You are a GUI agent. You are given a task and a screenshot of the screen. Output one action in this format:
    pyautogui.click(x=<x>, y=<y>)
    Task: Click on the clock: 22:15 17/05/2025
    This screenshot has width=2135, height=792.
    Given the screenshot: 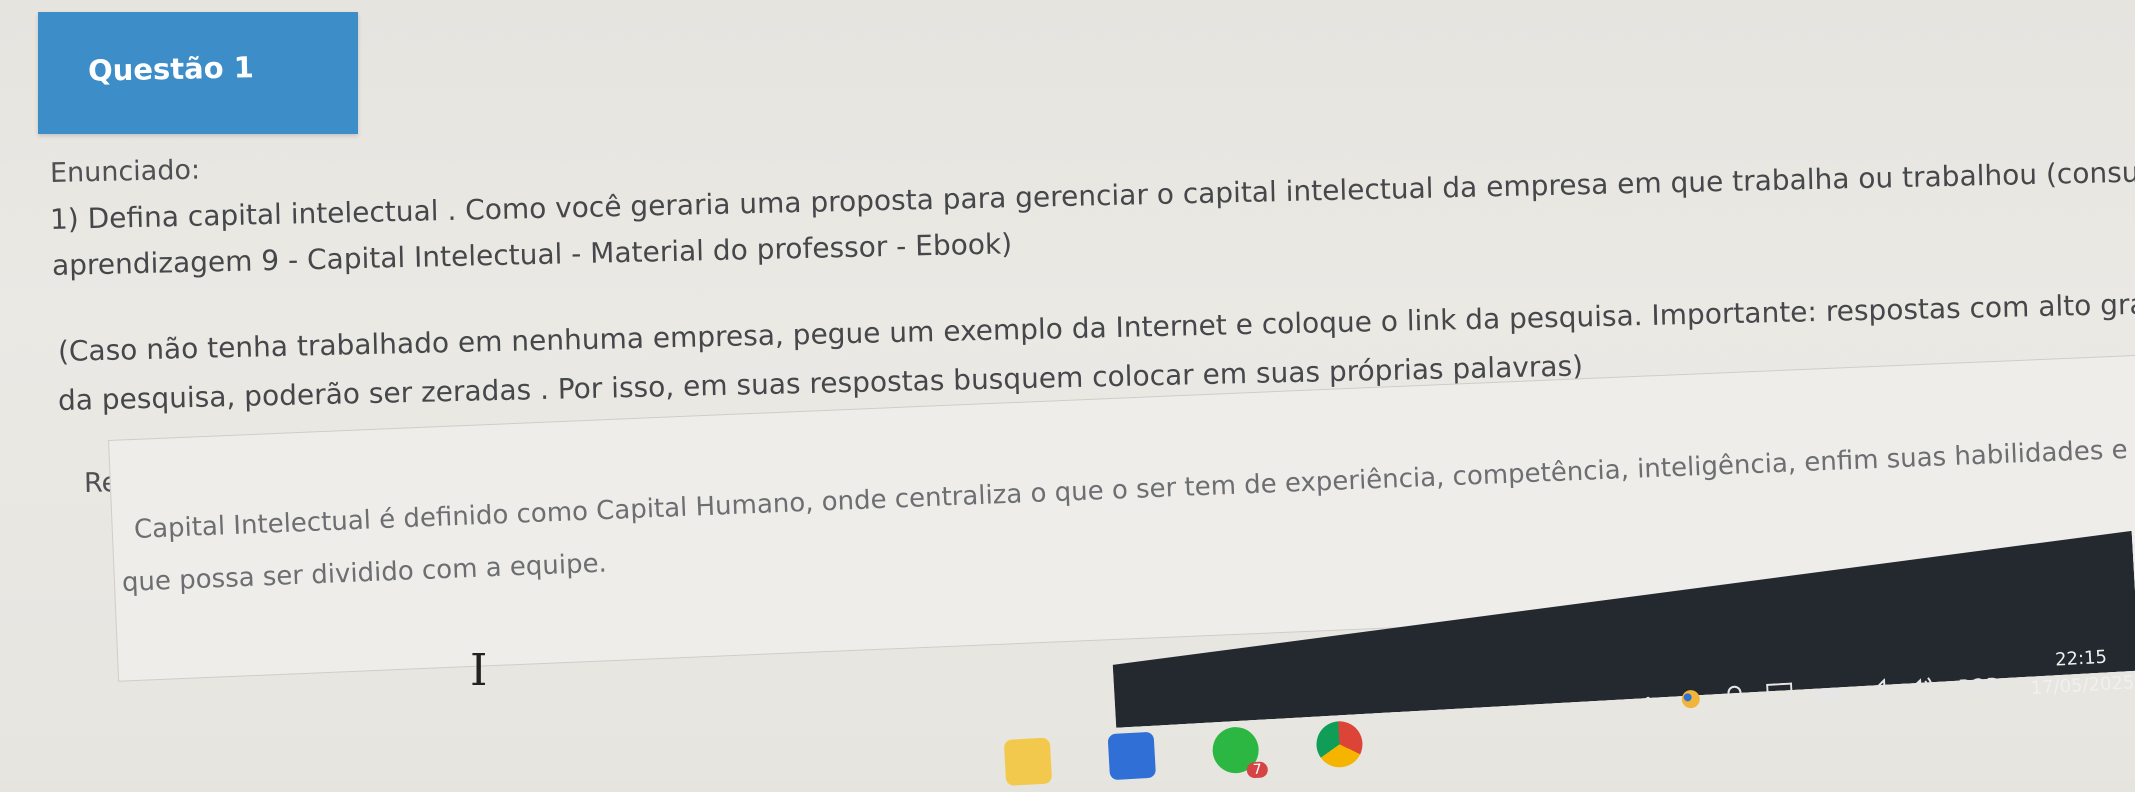 What is the action you would take?
    pyautogui.click(x=2081, y=672)
    